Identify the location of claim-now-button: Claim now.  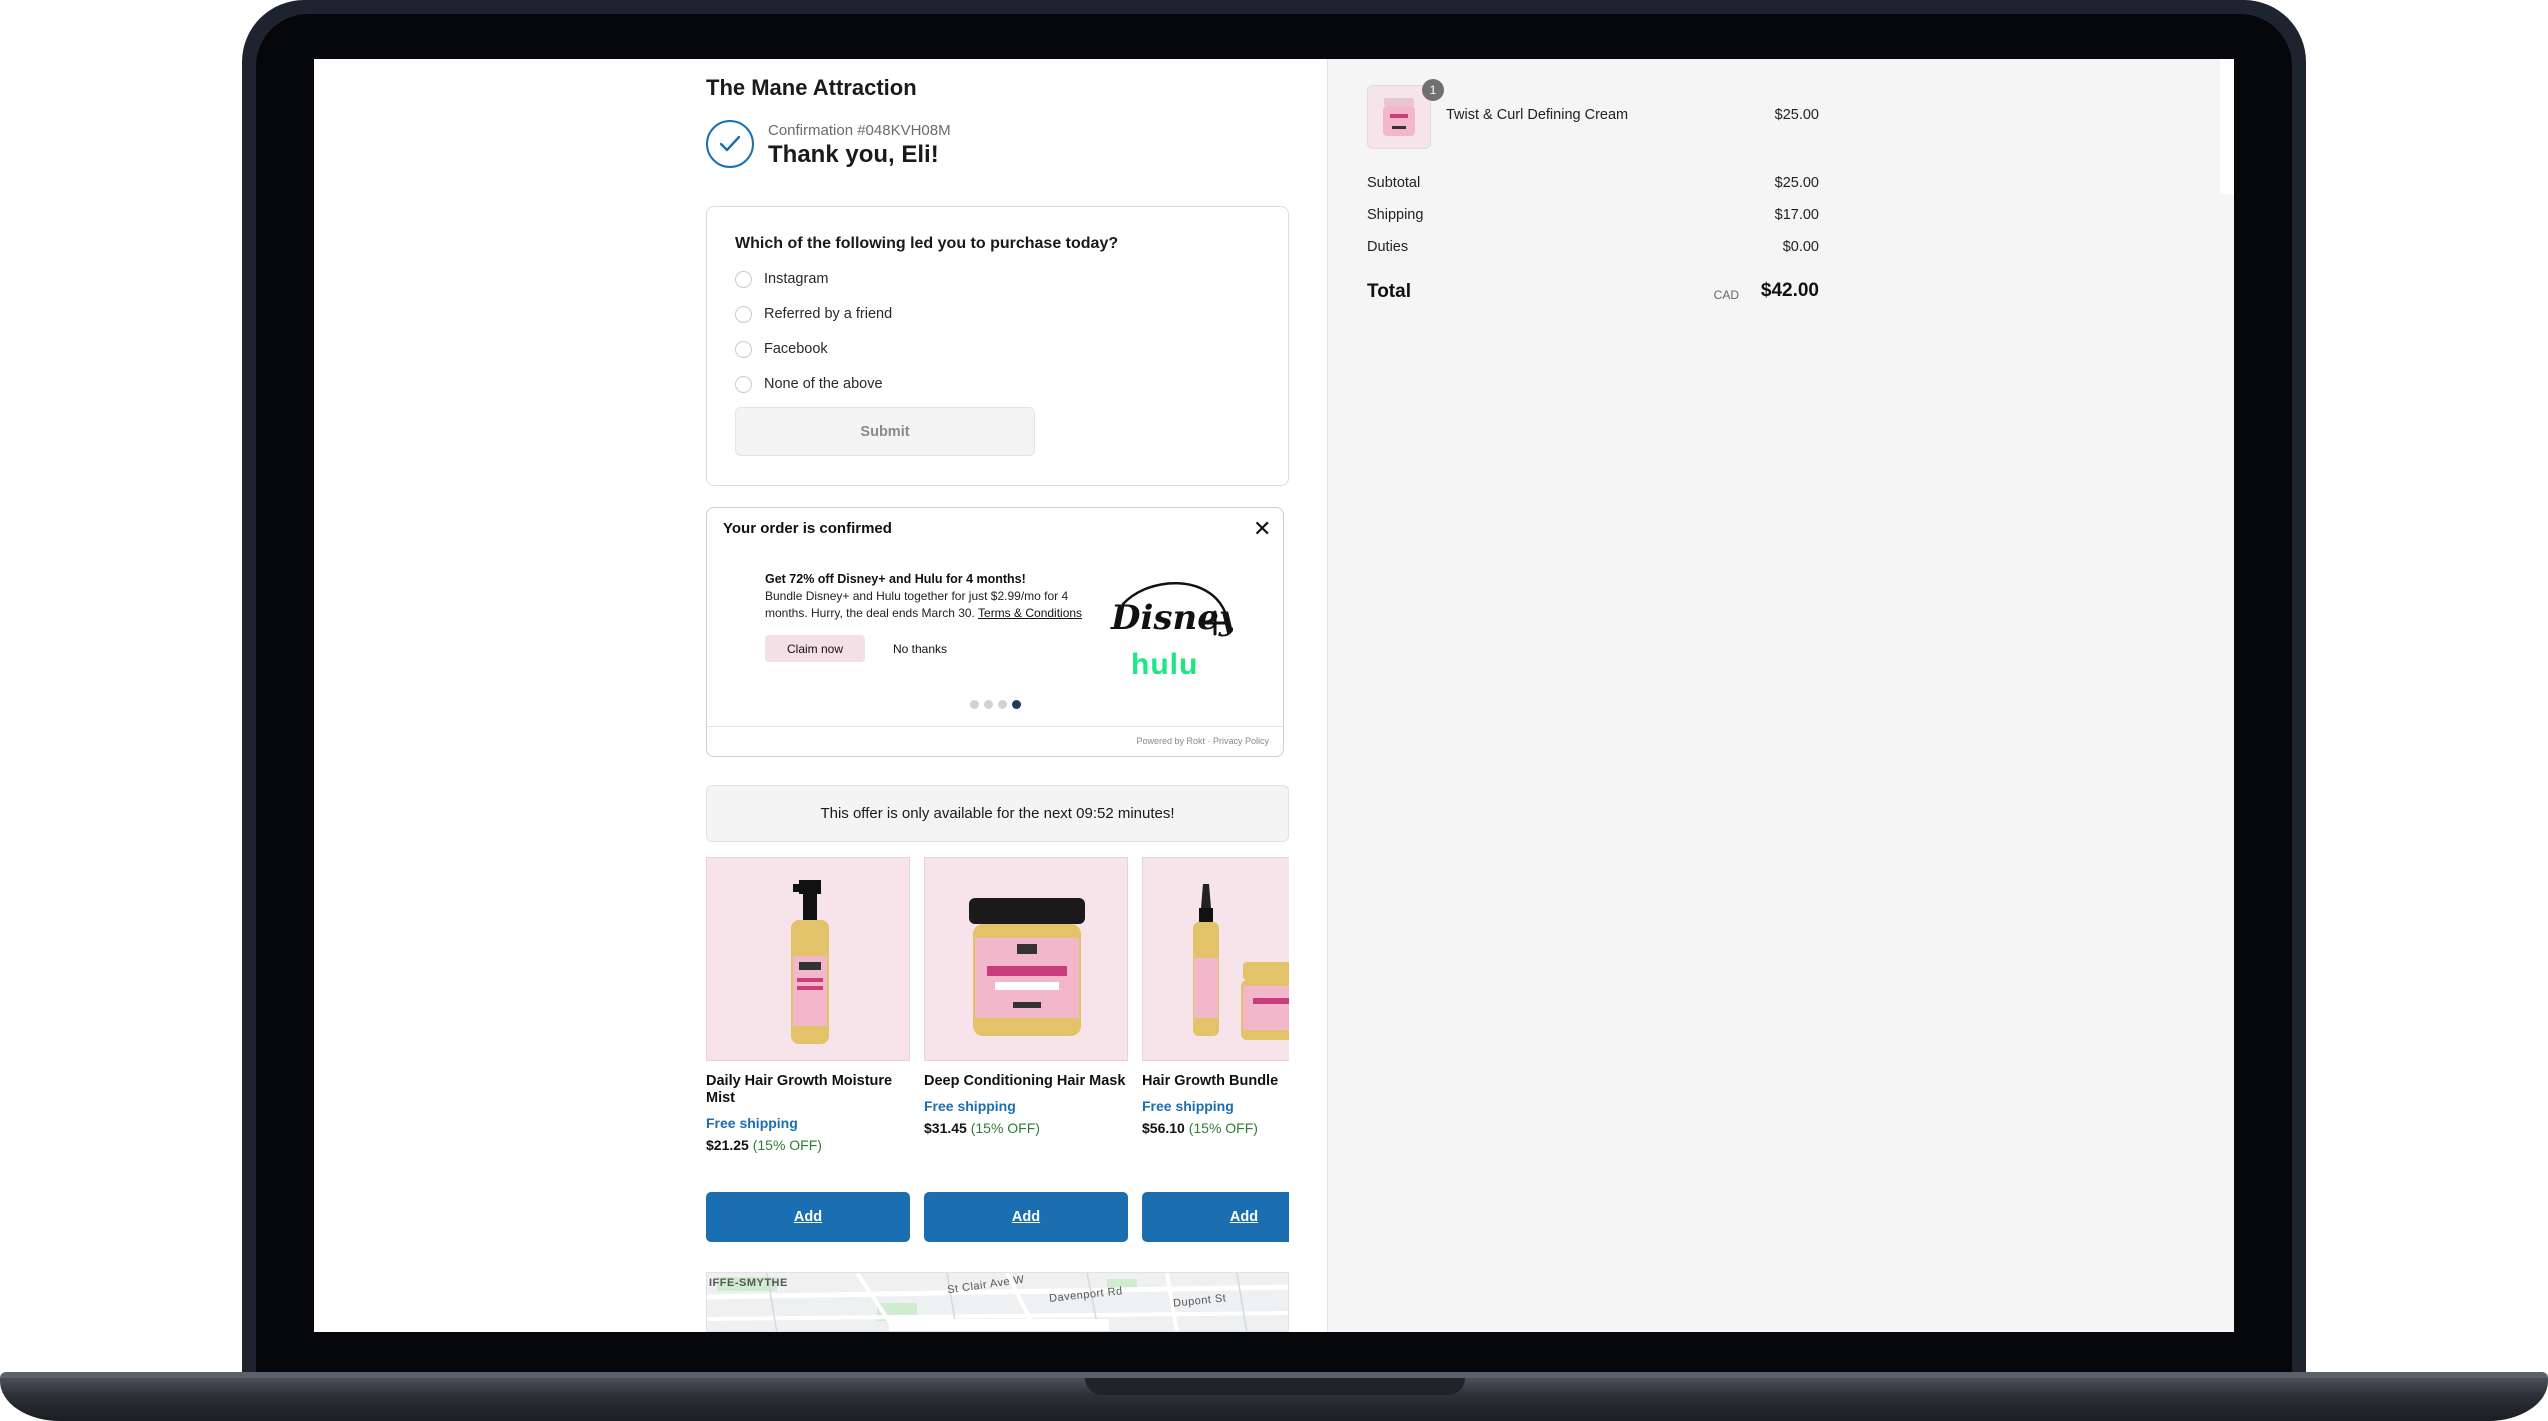
(815, 648).